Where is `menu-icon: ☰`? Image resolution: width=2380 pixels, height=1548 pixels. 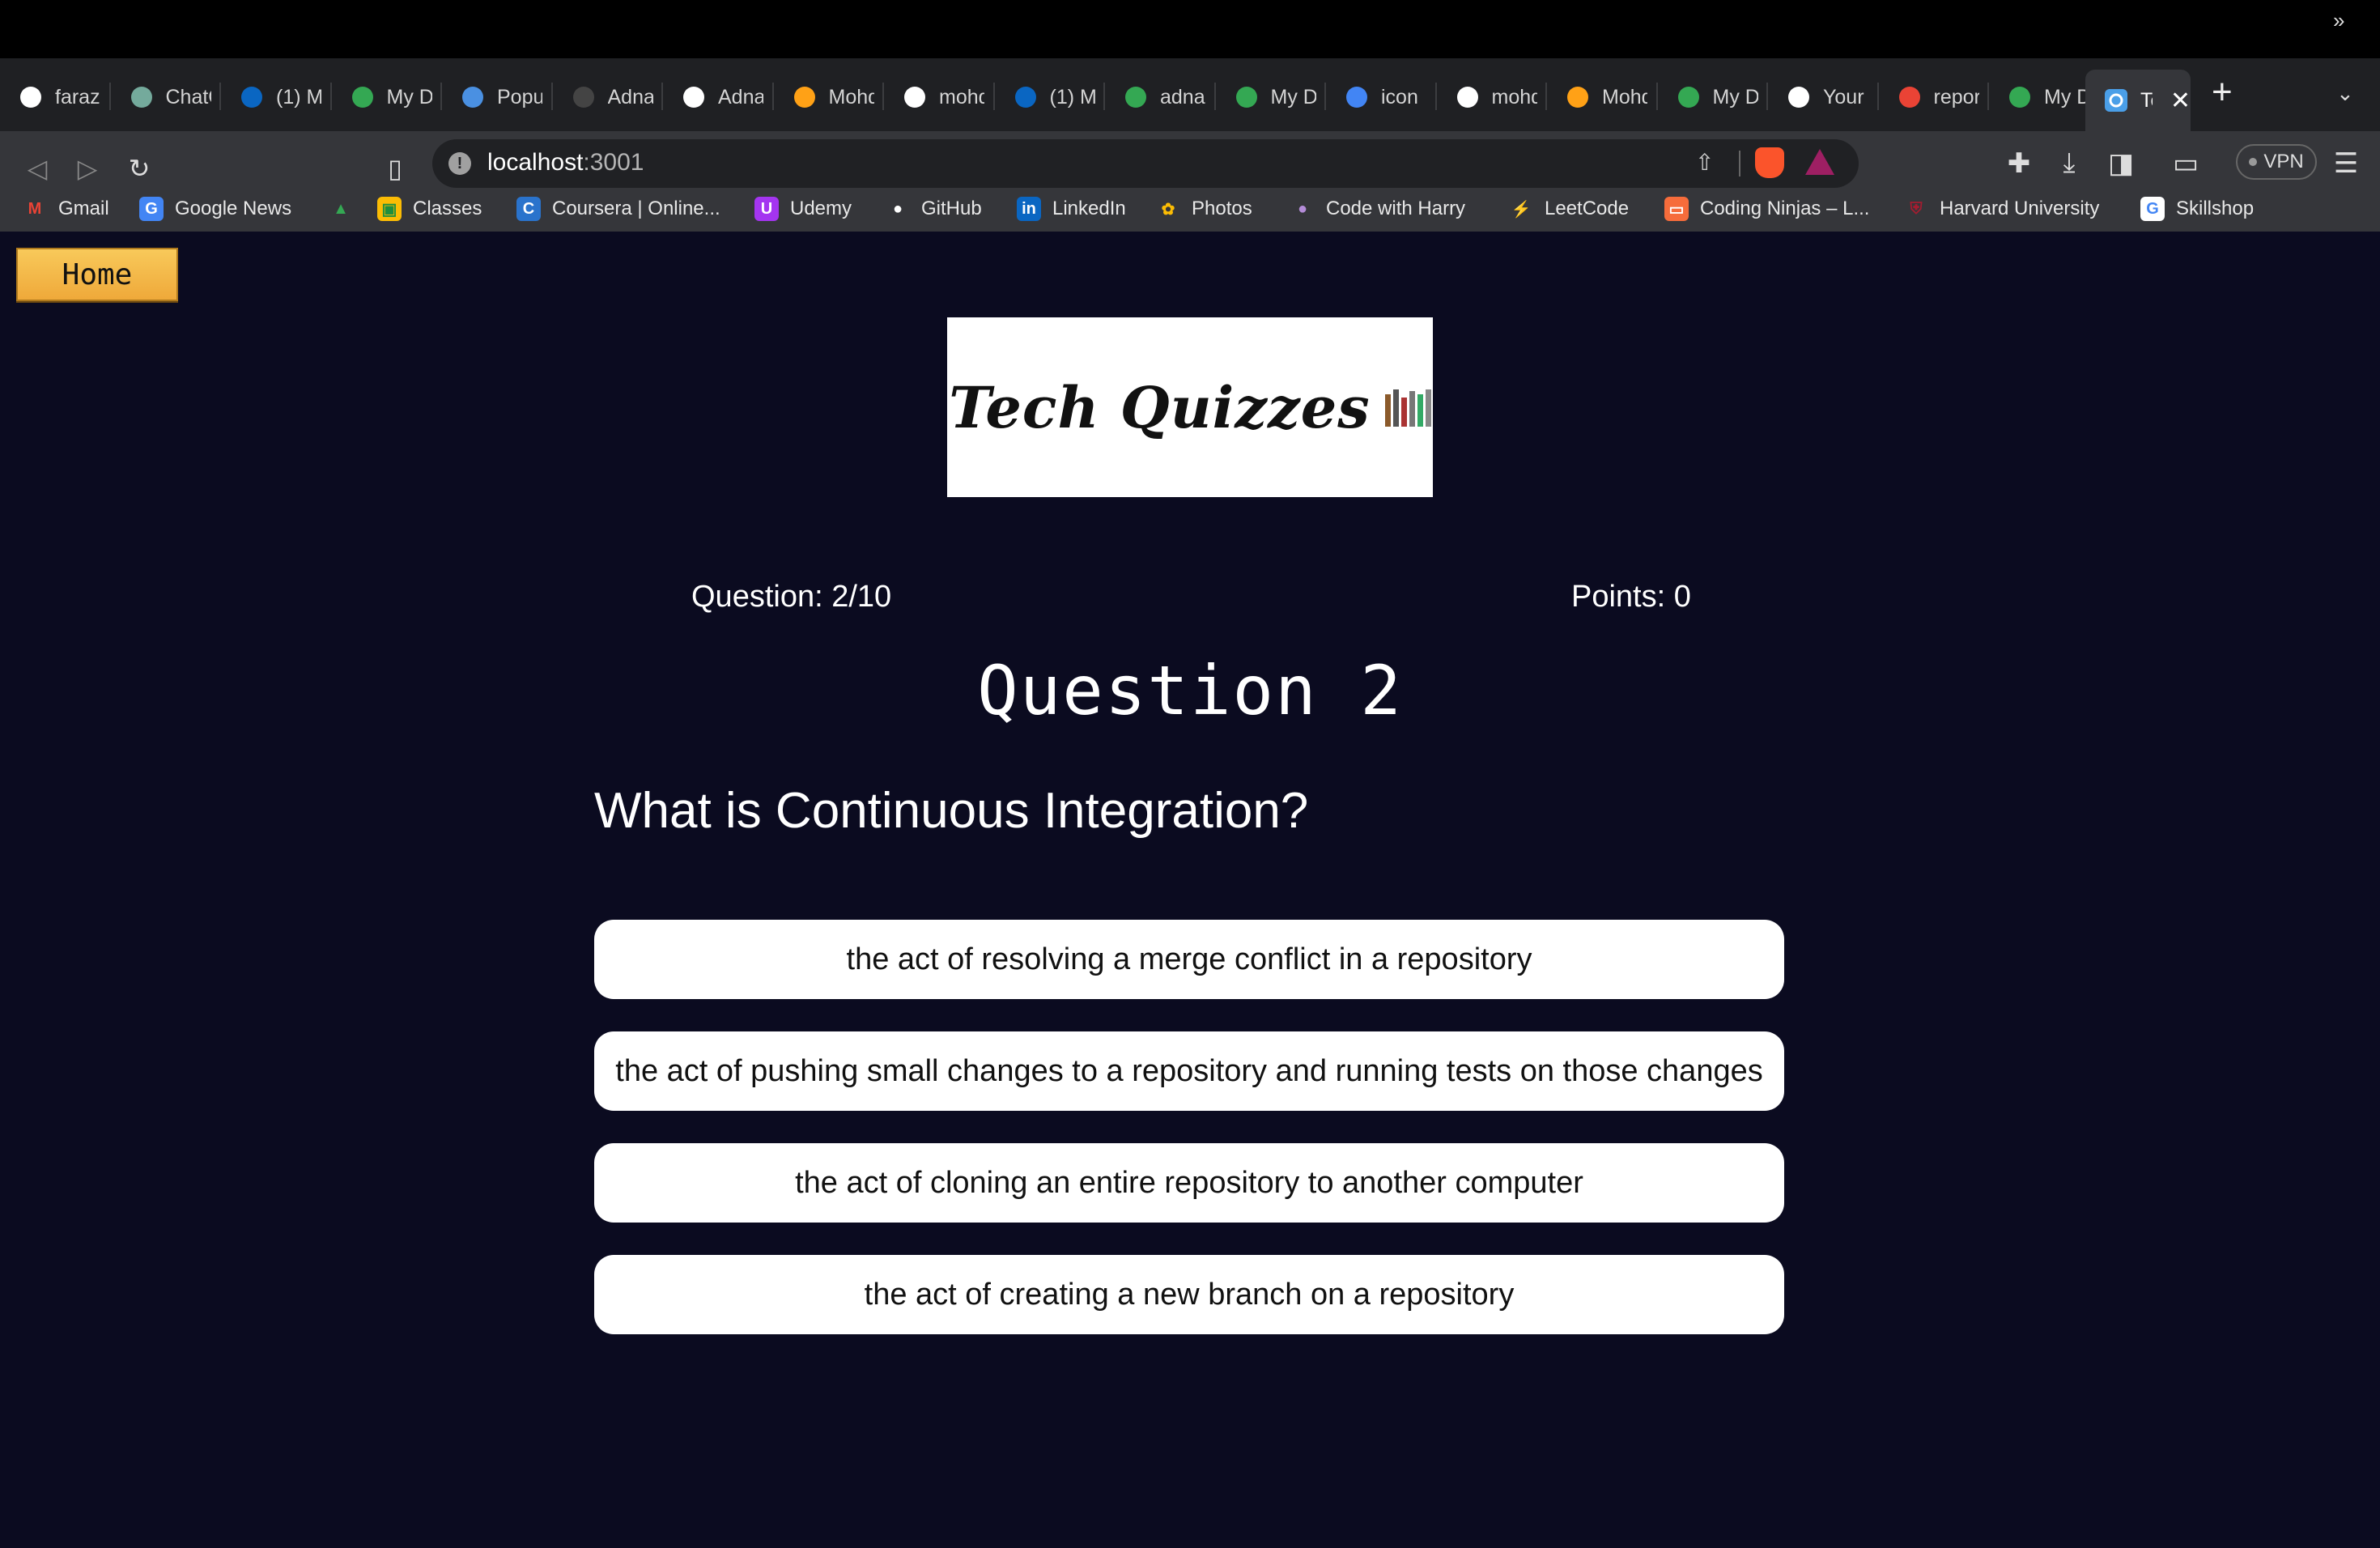
menu-icon: ☰ is located at coordinates (2346, 164).